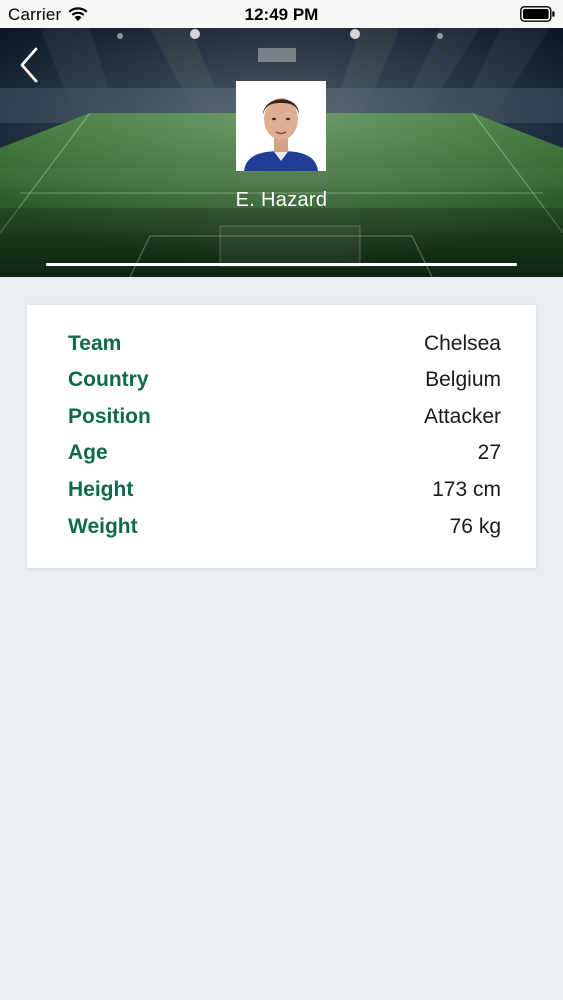 The height and width of the screenshot is (1000, 563). I want to click on info-value: 173 cm, so click(466, 489).